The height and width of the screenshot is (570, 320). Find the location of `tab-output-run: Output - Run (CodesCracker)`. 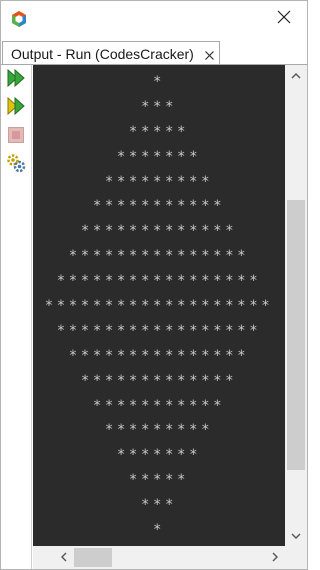

tab-output-run: Output - Run (CodesCracker) is located at coordinates (111, 53).